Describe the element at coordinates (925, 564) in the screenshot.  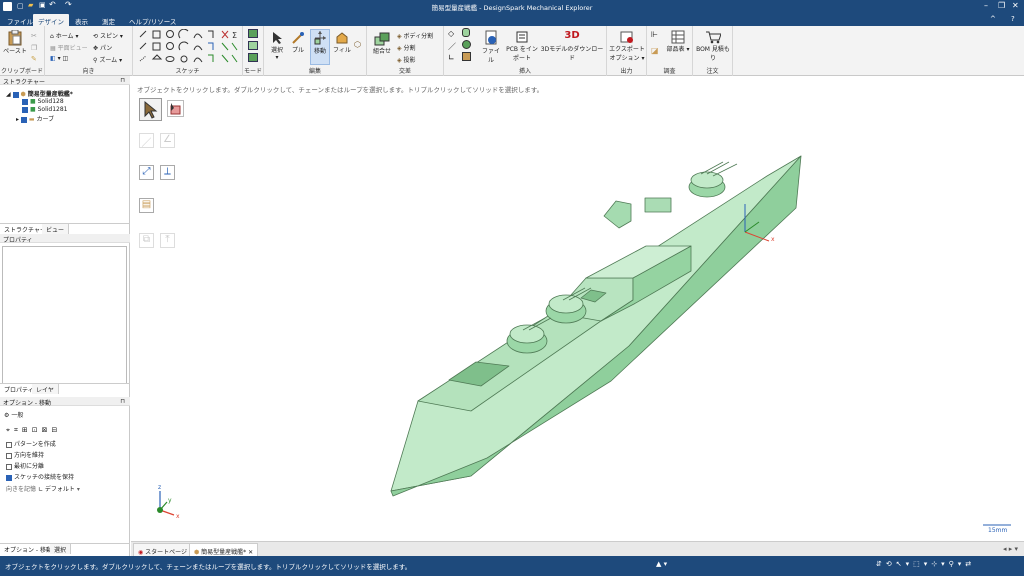
I see `status-tool-icons: ⇵⟲↖▾⬚▾⊹▾⚲▾⇄` at that location.